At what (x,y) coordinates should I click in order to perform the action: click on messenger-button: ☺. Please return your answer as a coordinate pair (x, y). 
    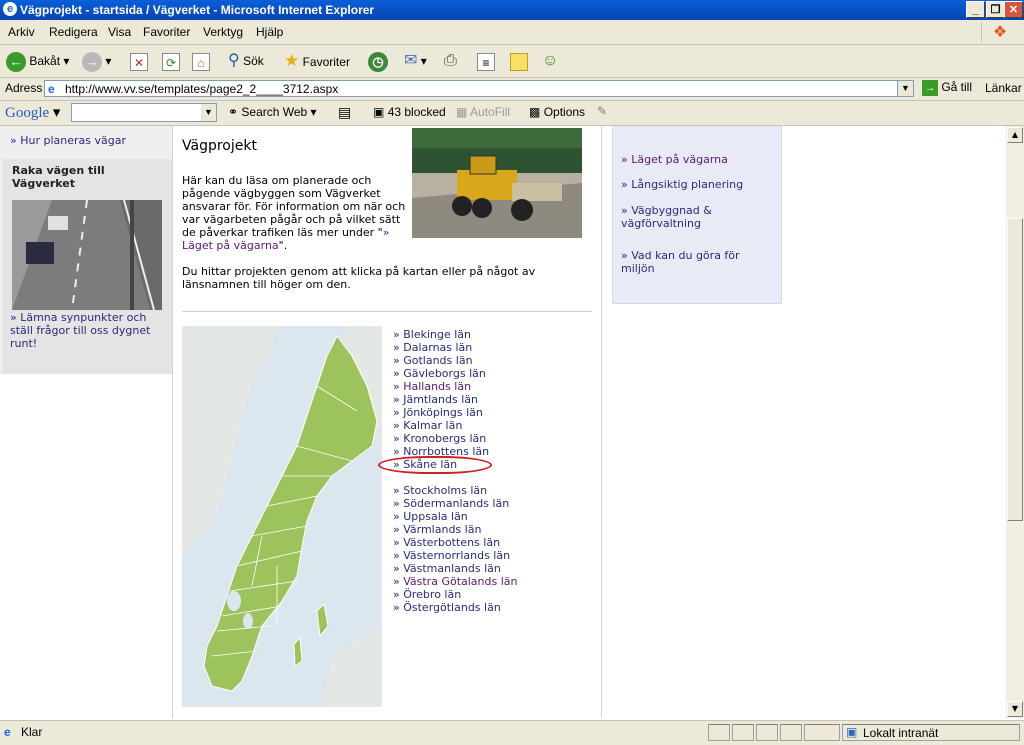
    Looking at the image, I should click on (550, 61).